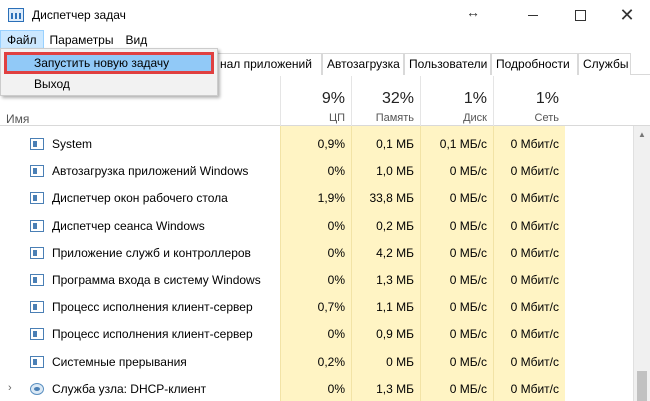  What do you see at coordinates (156, 279) in the screenshot?
I see `process-name: Программа входа в систему Windows` at bounding box center [156, 279].